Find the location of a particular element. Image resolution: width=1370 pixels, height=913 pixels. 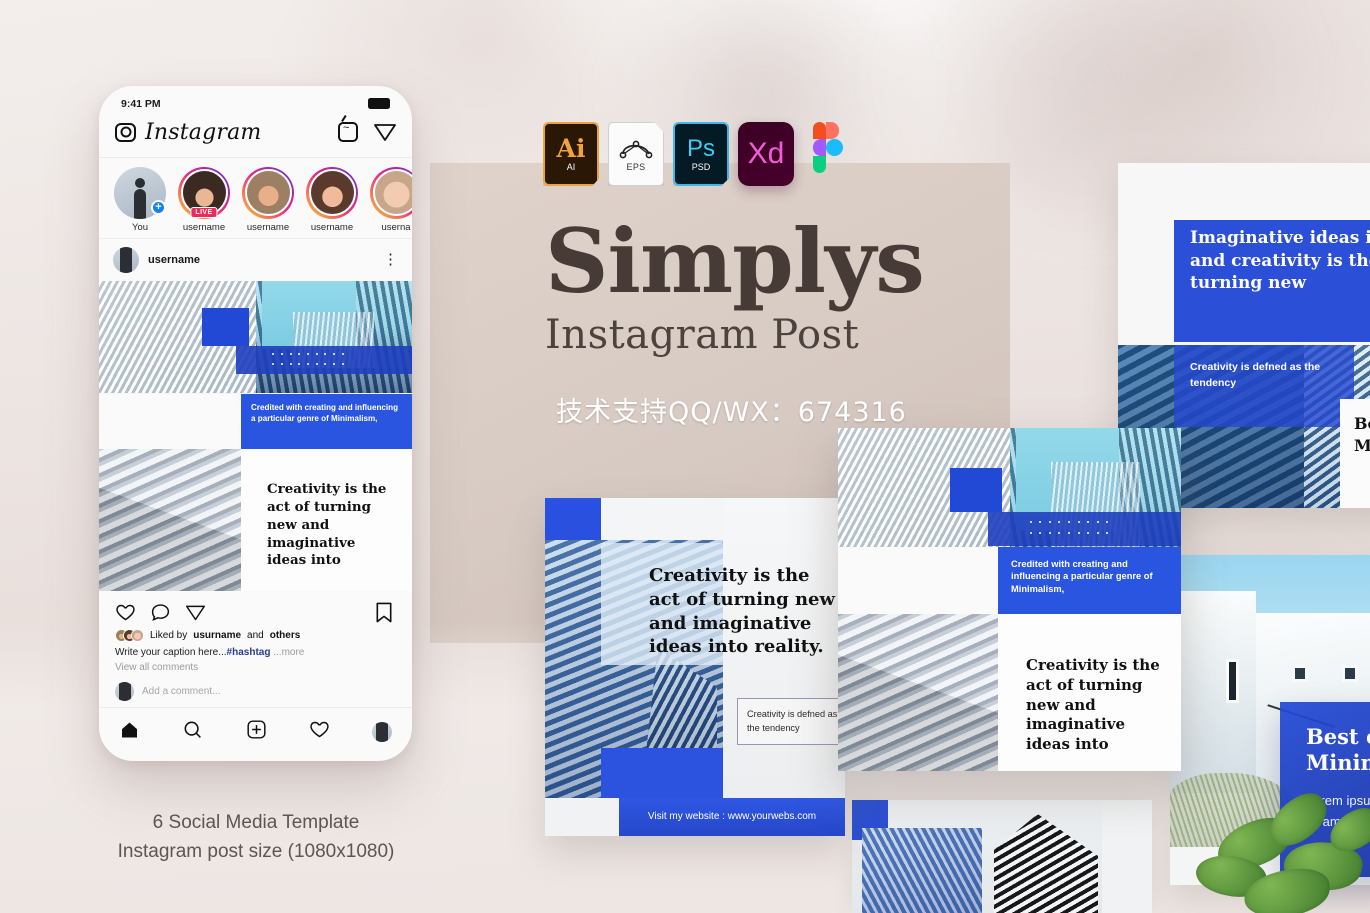

share-icon is located at coordinates (195, 612).